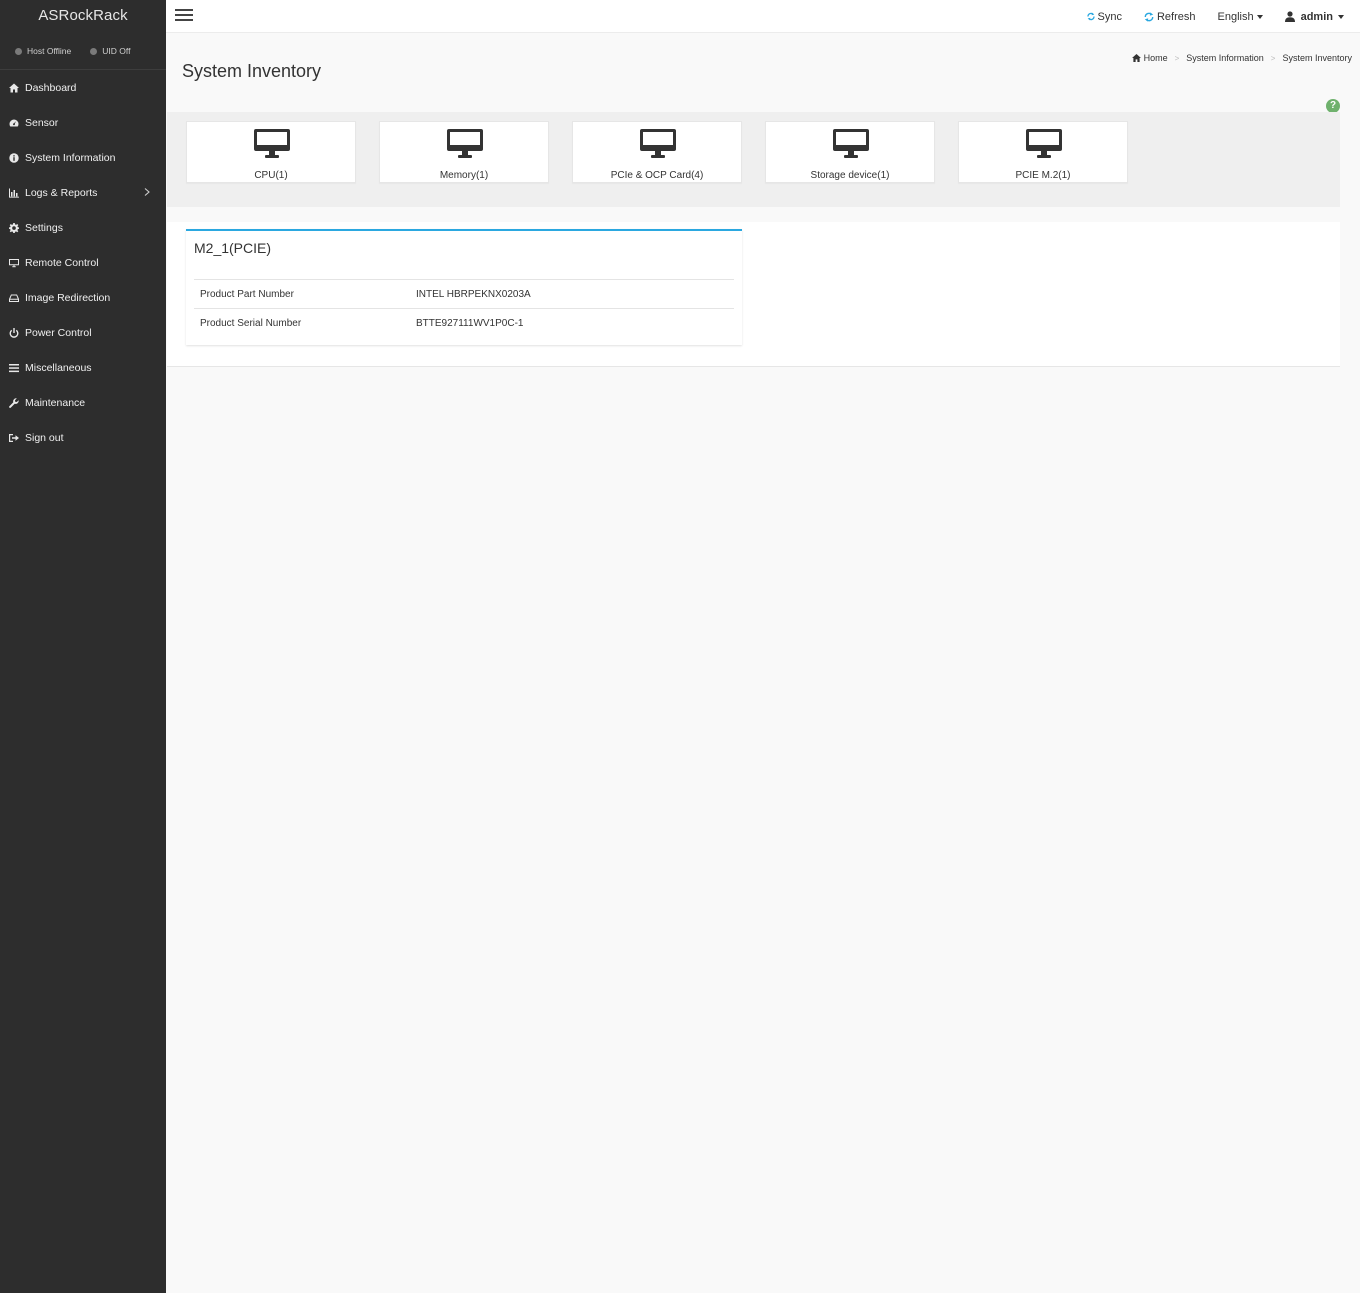 This screenshot has height=1293, width=1360. What do you see at coordinates (572, 294) in the screenshot?
I see `detail-value: INTEL HBRPEKNX0203A` at bounding box center [572, 294].